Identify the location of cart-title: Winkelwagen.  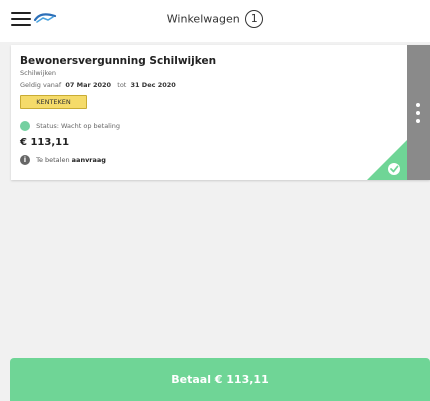
(203, 19).